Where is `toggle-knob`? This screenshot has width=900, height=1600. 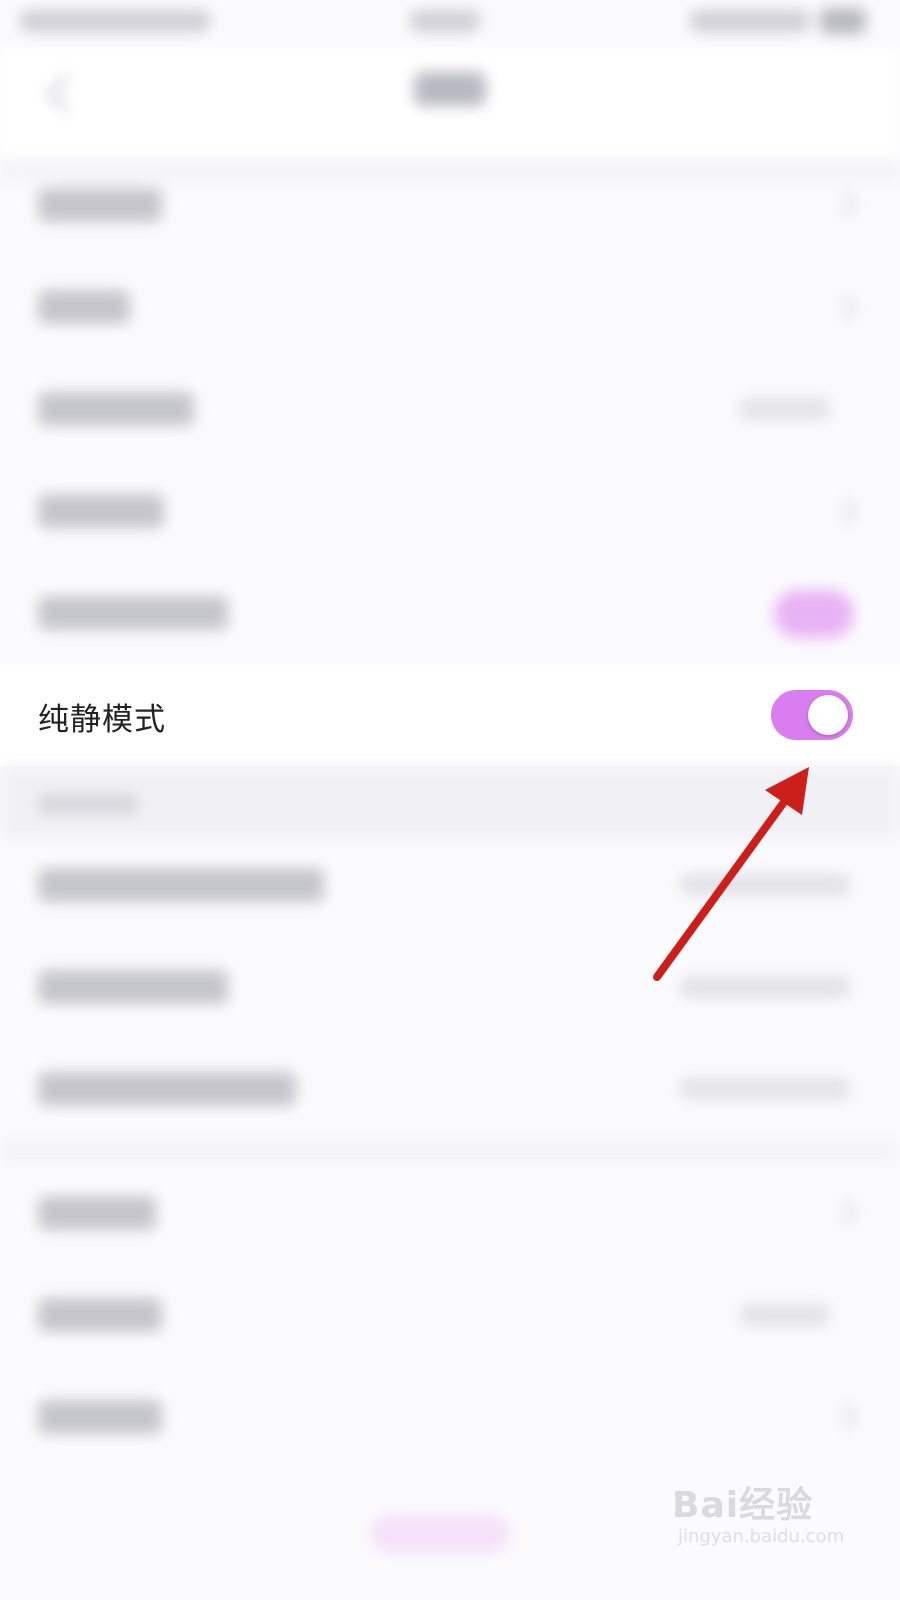 toggle-knob is located at coordinates (828, 715).